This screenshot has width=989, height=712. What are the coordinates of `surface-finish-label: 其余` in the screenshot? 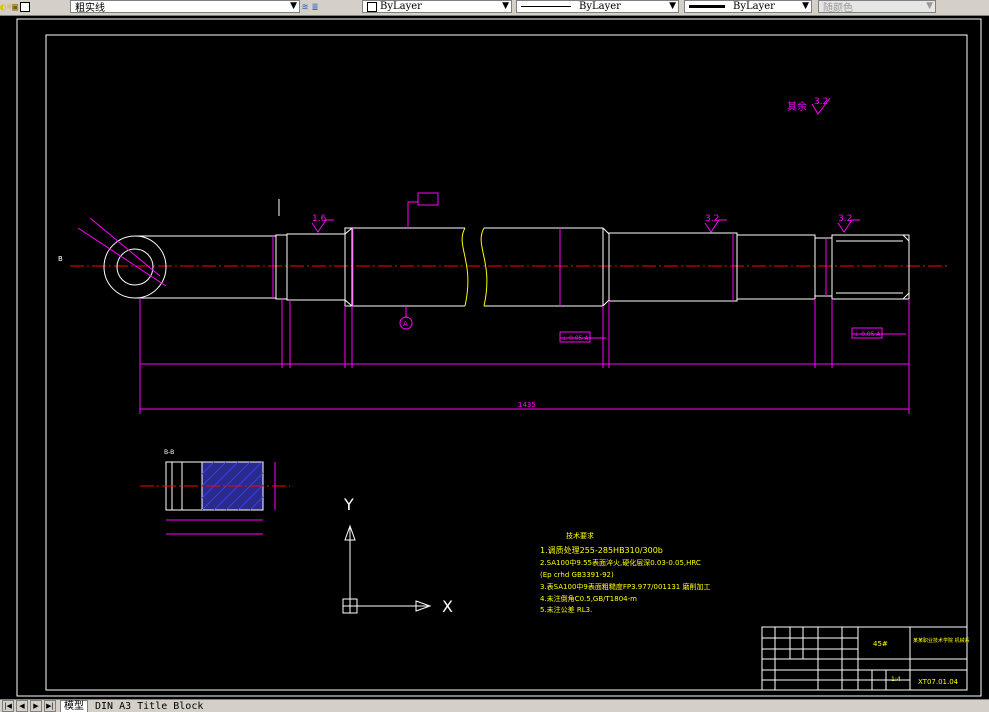 It's located at (797, 106).